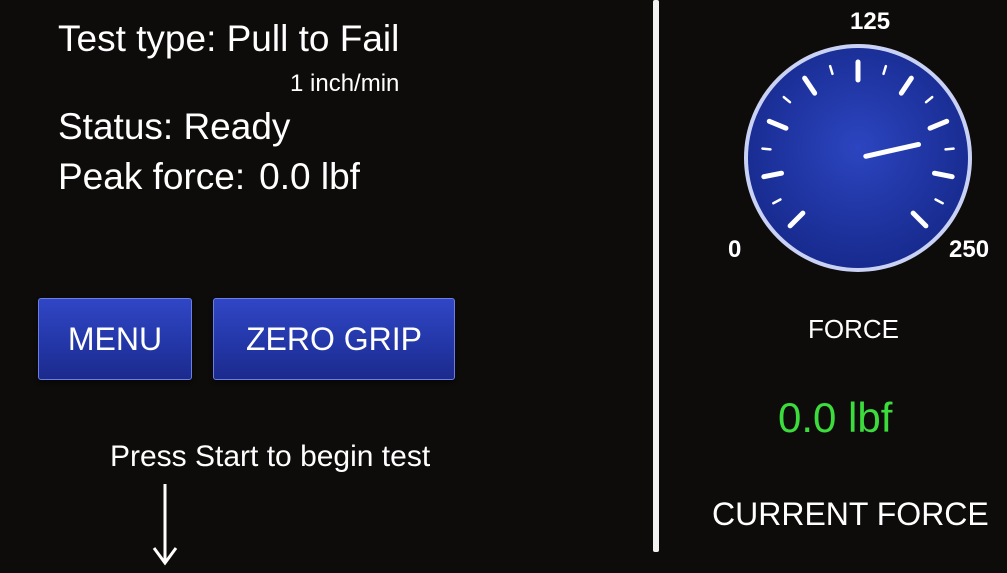 This screenshot has height=573, width=1007. I want to click on force-label: FORCE, so click(853, 329).